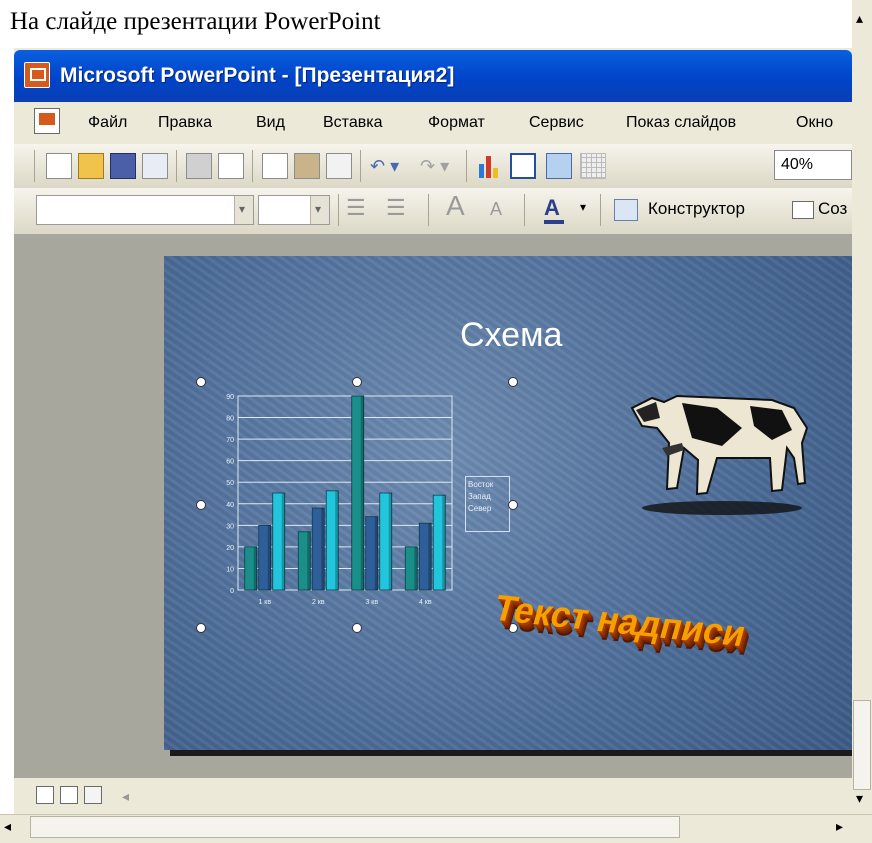  Describe the element at coordinates (145, 210) in the screenshot. I see `font-name-select` at that location.